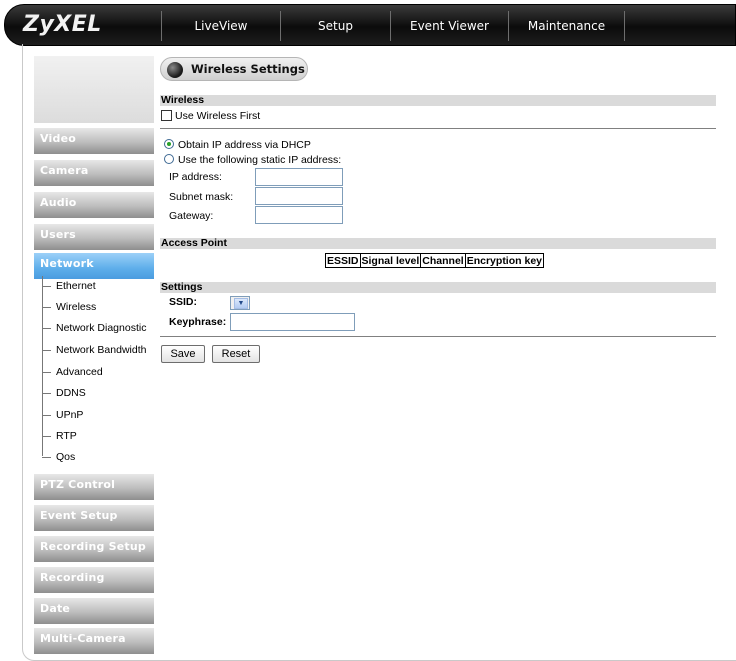 The image size is (736, 661). I want to click on static-ip-radio, so click(169, 159).